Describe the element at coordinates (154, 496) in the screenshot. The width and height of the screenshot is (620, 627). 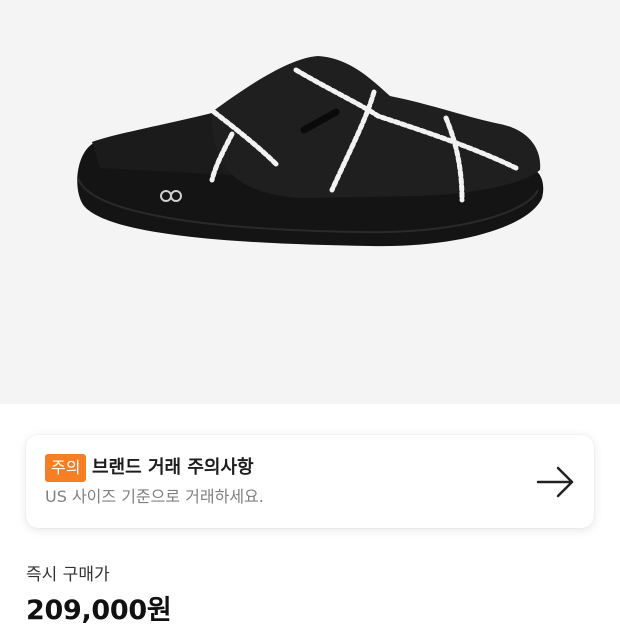
I see `notice-subtitle: US 사이즈 기준으로 거래하세요.` at that location.